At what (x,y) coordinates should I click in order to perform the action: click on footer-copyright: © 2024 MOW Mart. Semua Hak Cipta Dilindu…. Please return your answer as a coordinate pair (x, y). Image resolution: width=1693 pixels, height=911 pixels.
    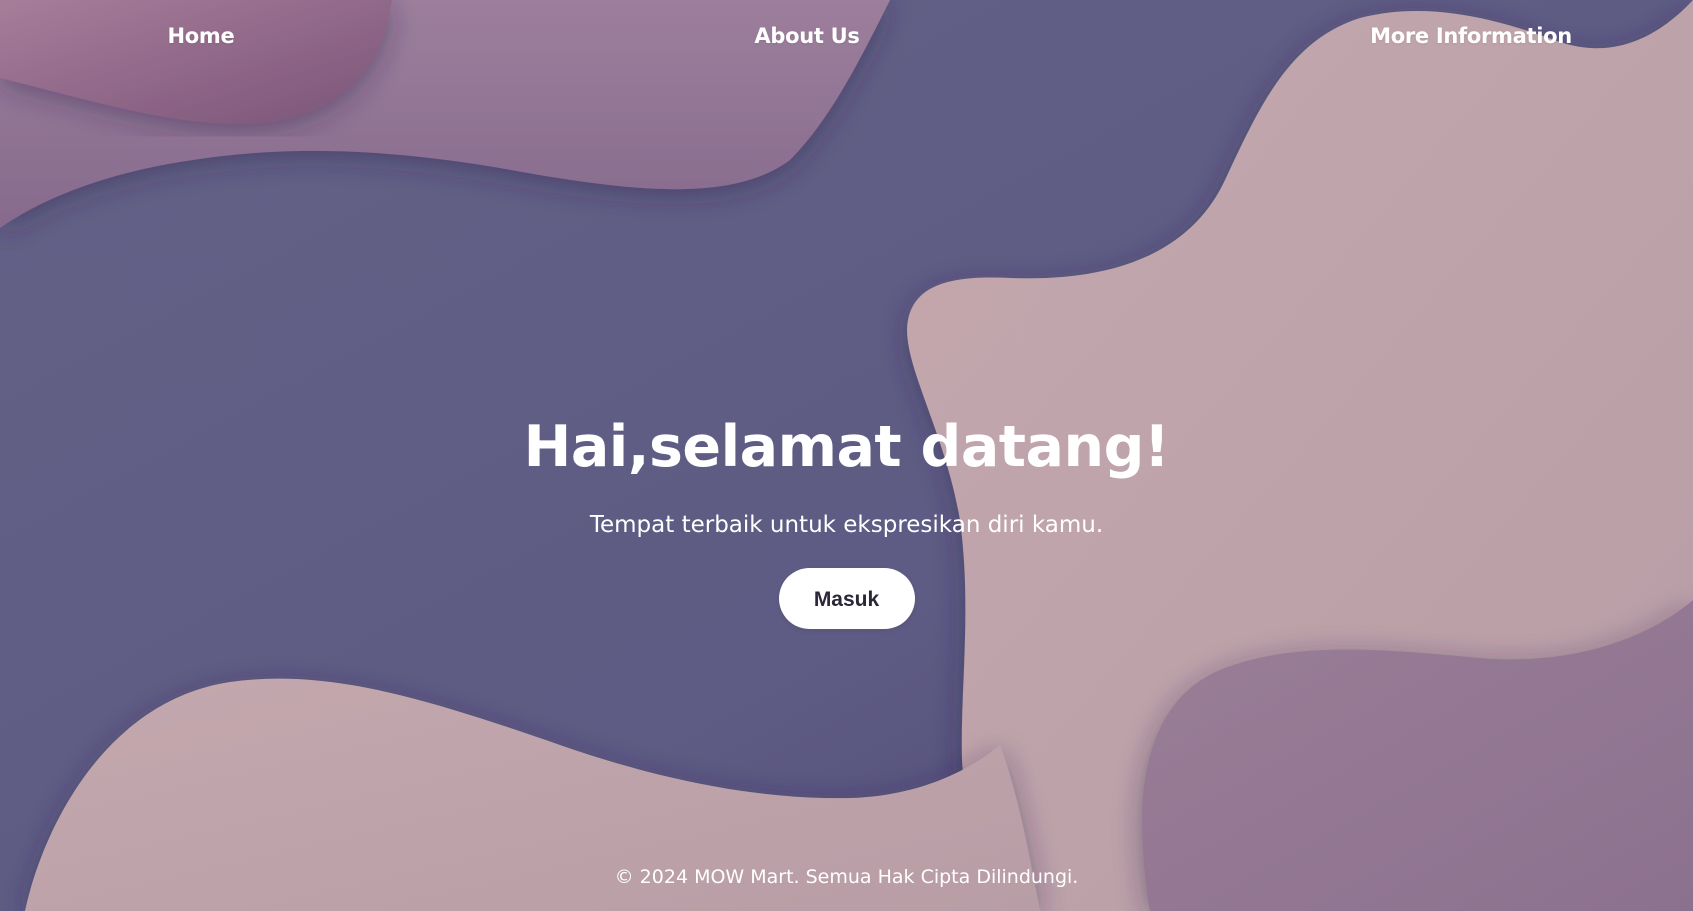
    Looking at the image, I should click on (846, 877).